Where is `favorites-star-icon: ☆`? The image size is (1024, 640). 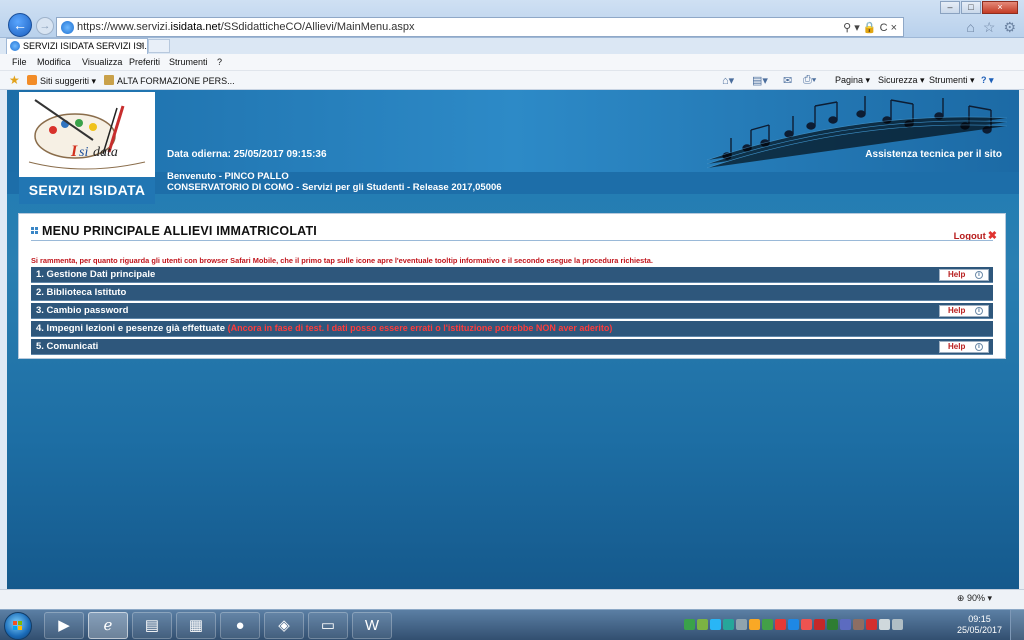
favorites-star-icon: ☆ is located at coordinates (989, 27).